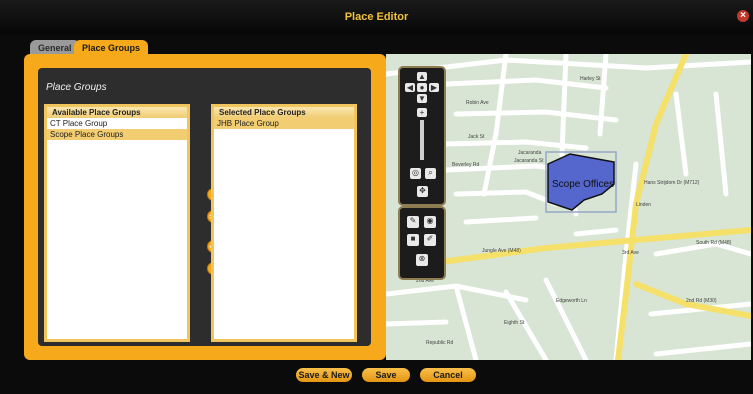 The height and width of the screenshot is (394, 753). I want to click on cancel-button: Cancel, so click(448, 375).